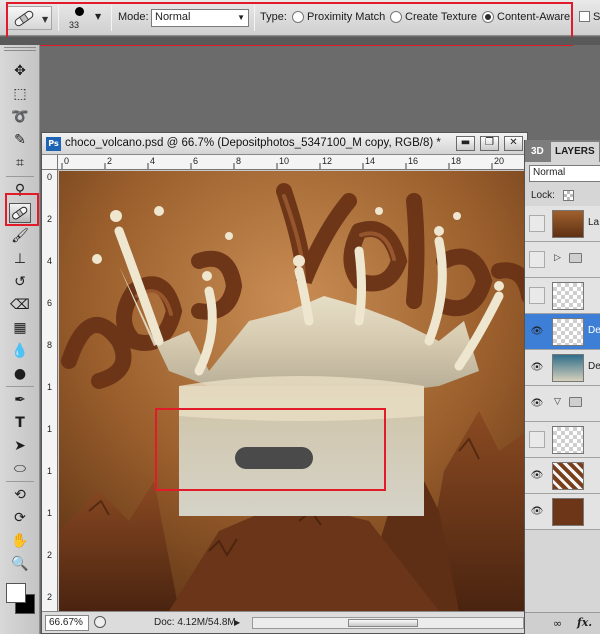 This screenshot has width=600, height=634. Describe the element at coordinates (562, 260) in the screenshot. I see `layer-row: ▷` at that location.